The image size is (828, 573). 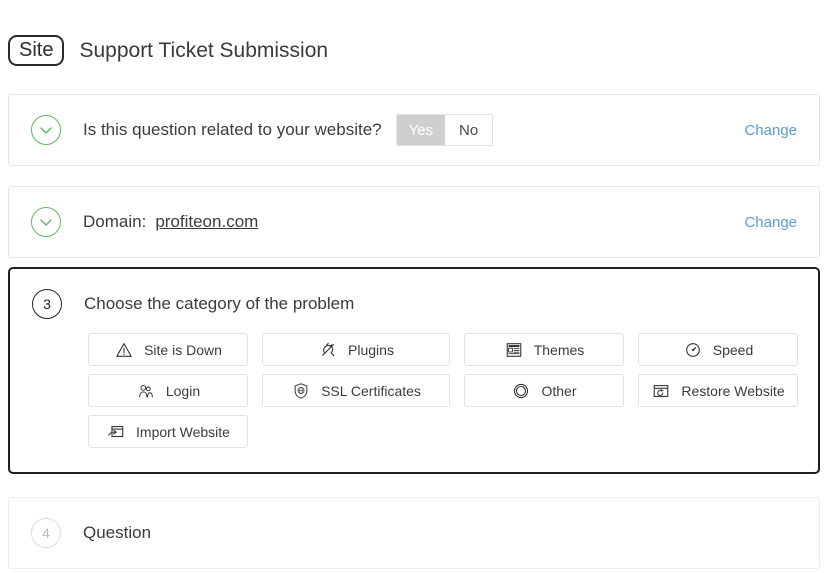 What do you see at coordinates (183, 390) in the screenshot?
I see `category-label: Login` at bounding box center [183, 390].